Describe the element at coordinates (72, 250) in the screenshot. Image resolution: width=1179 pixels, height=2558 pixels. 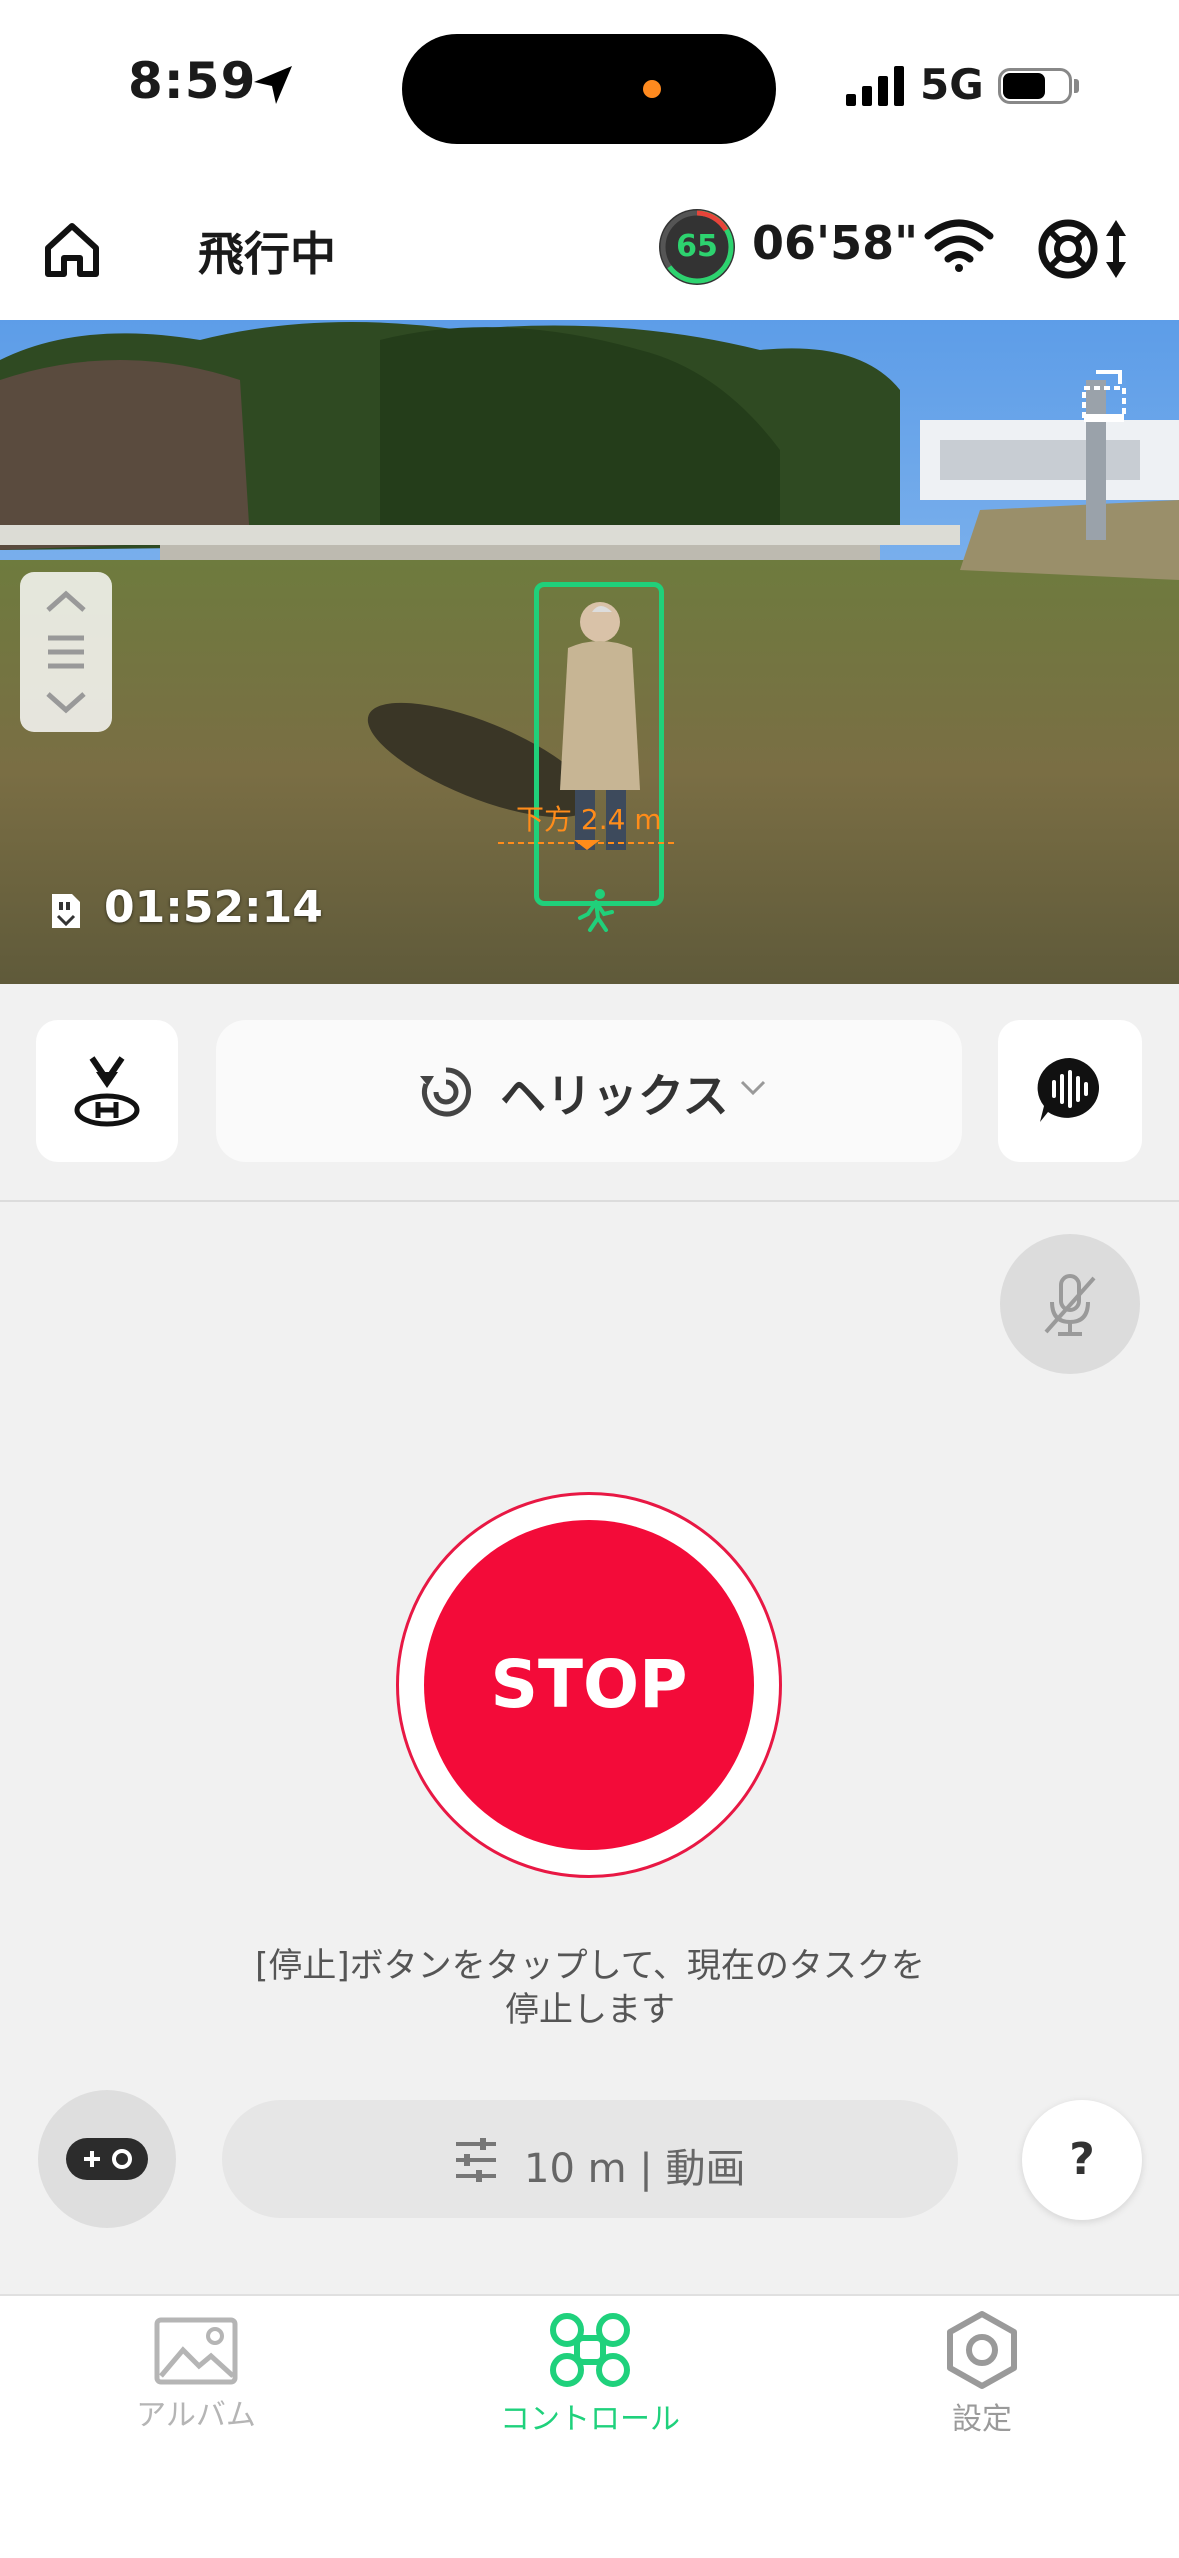
I see `home-icon` at that location.